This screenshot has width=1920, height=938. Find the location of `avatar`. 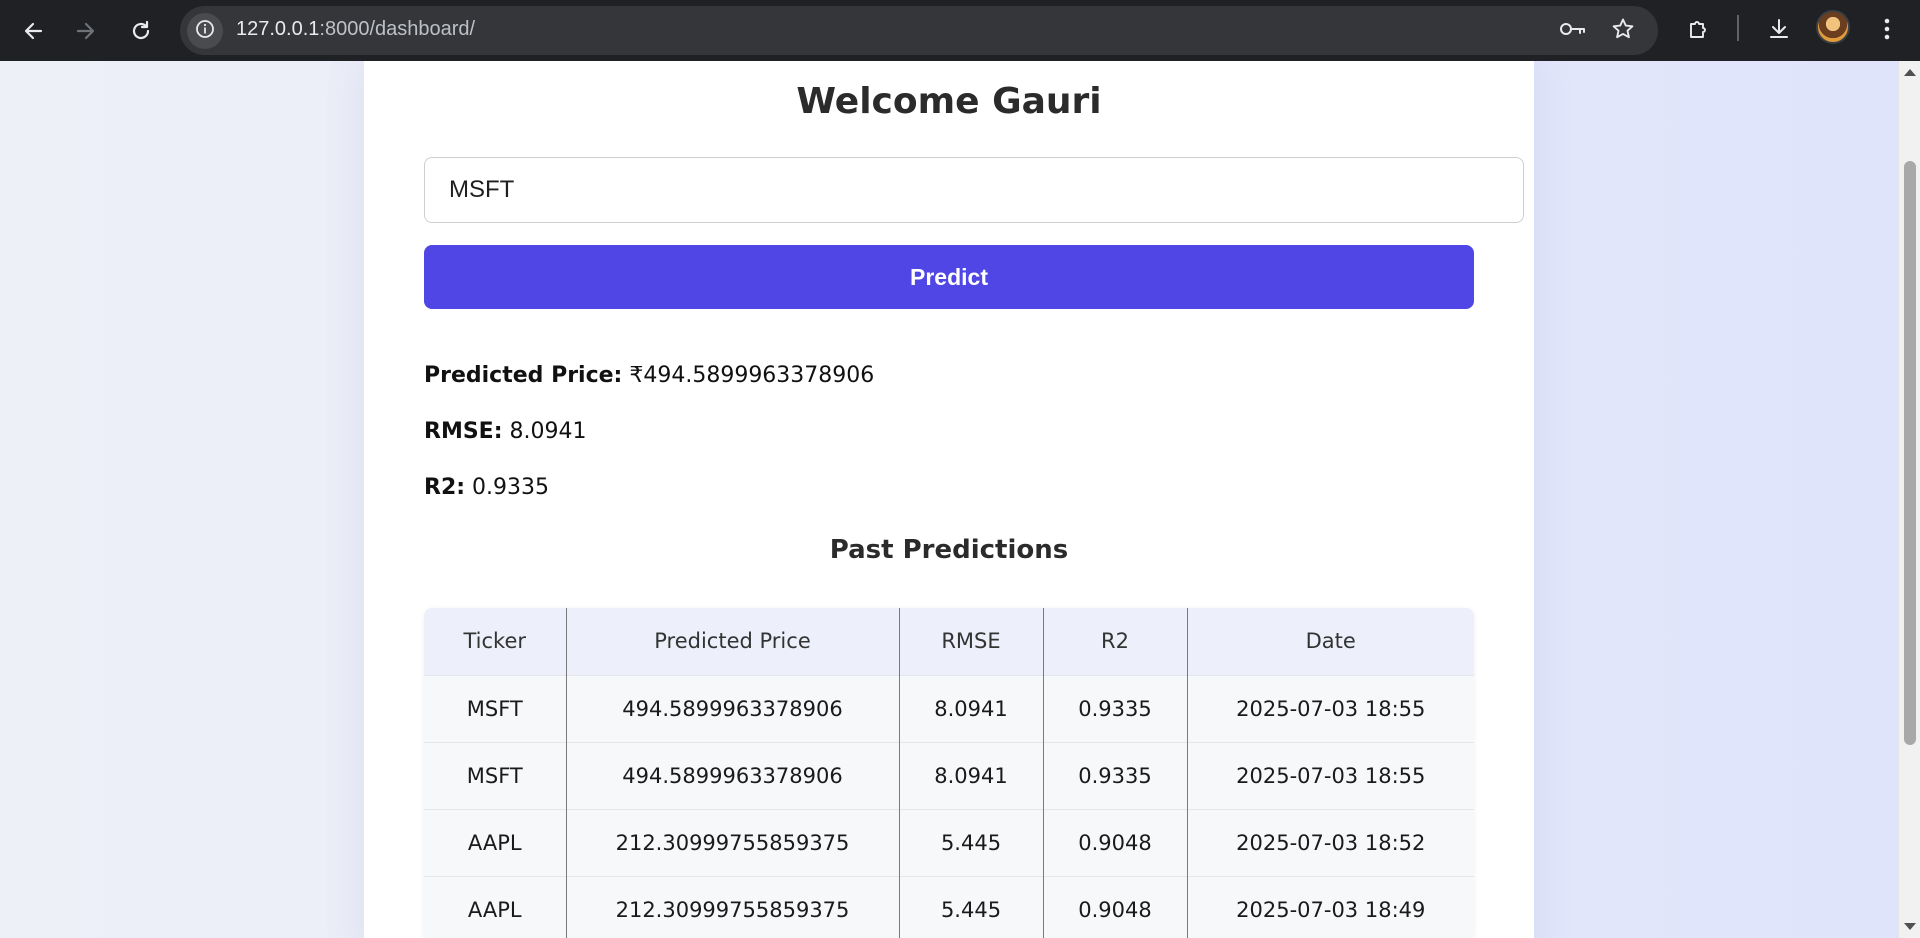

avatar is located at coordinates (1833, 27).